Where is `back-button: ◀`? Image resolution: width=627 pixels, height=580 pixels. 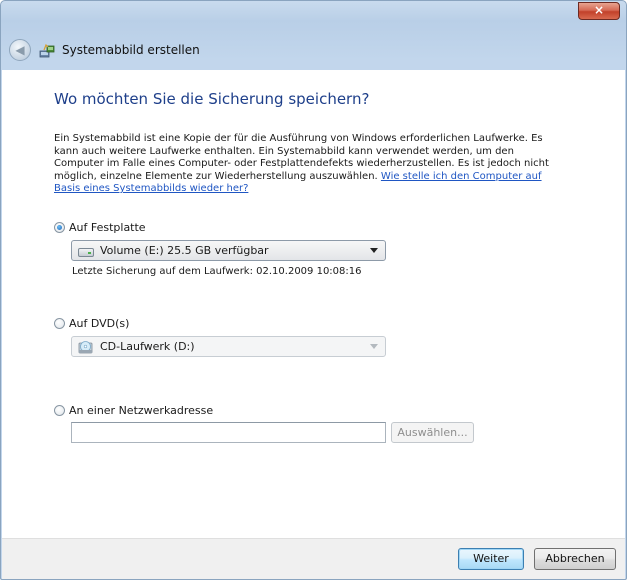 back-button: ◀ is located at coordinates (20, 50).